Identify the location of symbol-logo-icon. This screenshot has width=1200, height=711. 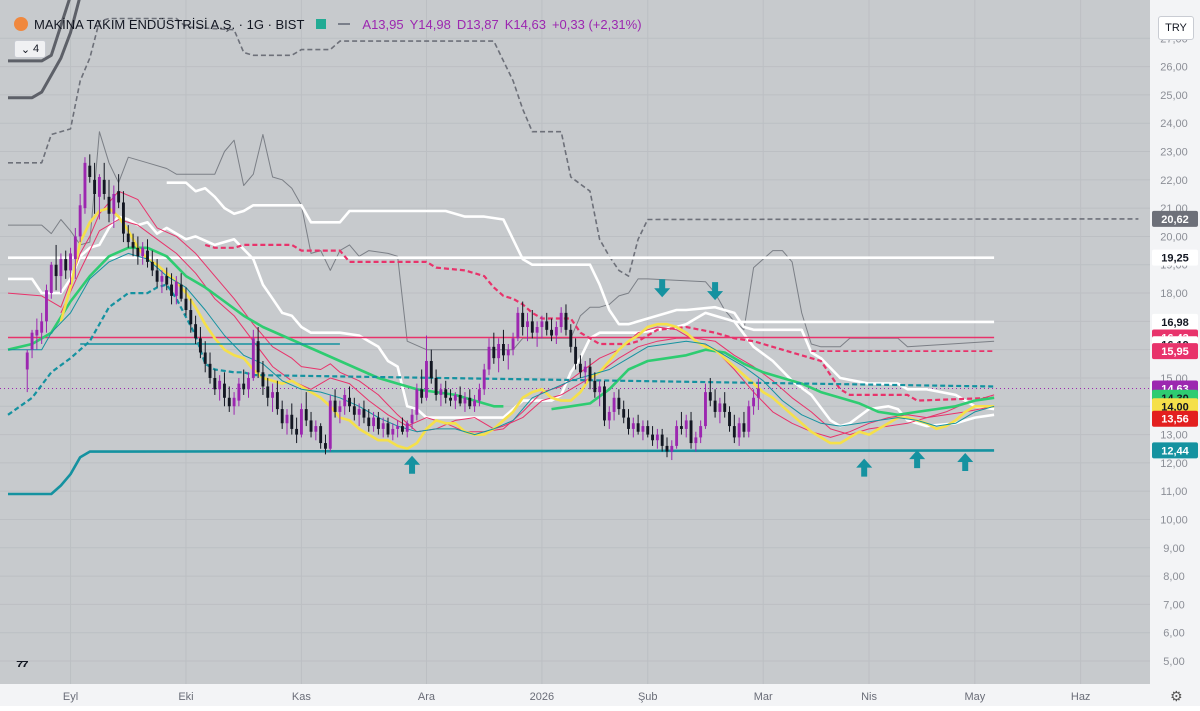
(21, 24).